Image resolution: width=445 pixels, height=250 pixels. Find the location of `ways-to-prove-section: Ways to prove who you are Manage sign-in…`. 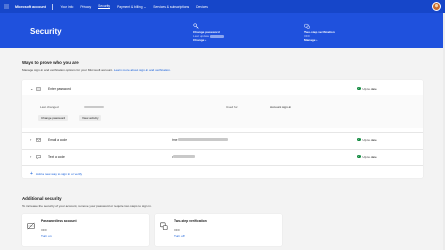

ways-to-prove-section: Ways to prove who you are Manage sign-in… is located at coordinates (155, 66).